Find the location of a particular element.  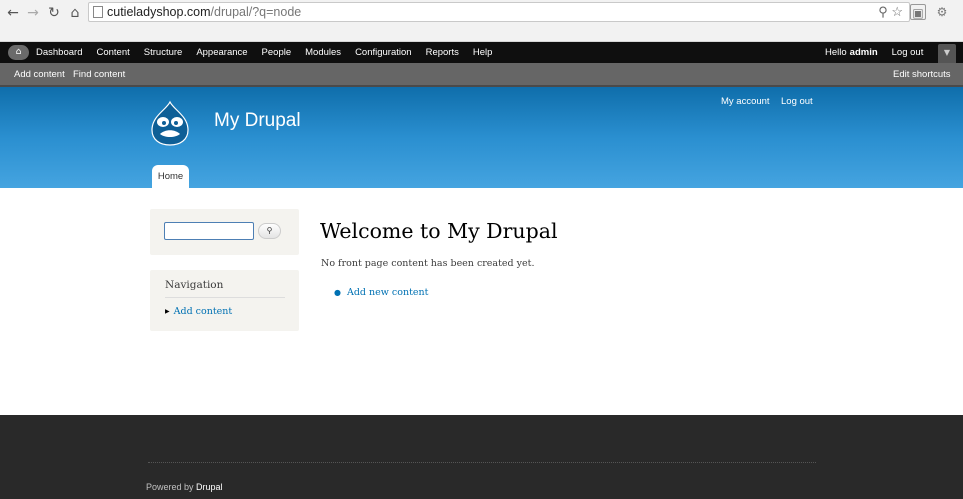

toolbar-item-content: Content is located at coordinates (112, 52).